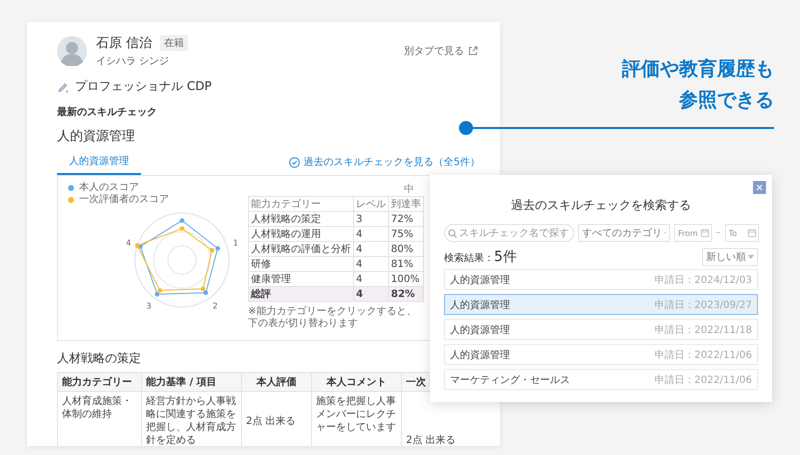 This screenshot has height=455, width=800. What do you see at coordinates (751, 257) in the screenshot?
I see `caret-icon` at bounding box center [751, 257].